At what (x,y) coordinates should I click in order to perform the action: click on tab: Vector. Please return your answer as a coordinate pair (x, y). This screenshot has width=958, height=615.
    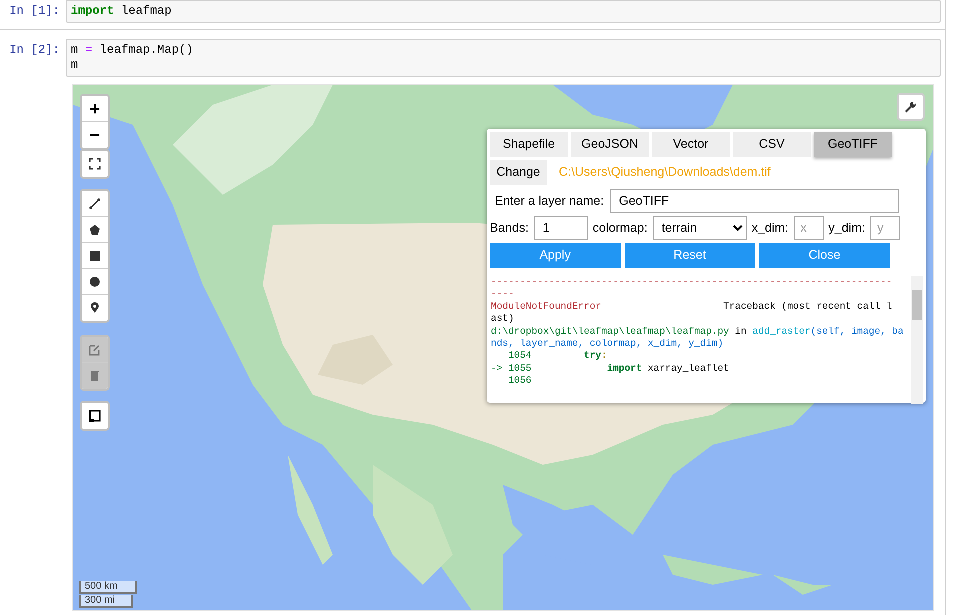
    Looking at the image, I should click on (691, 144).